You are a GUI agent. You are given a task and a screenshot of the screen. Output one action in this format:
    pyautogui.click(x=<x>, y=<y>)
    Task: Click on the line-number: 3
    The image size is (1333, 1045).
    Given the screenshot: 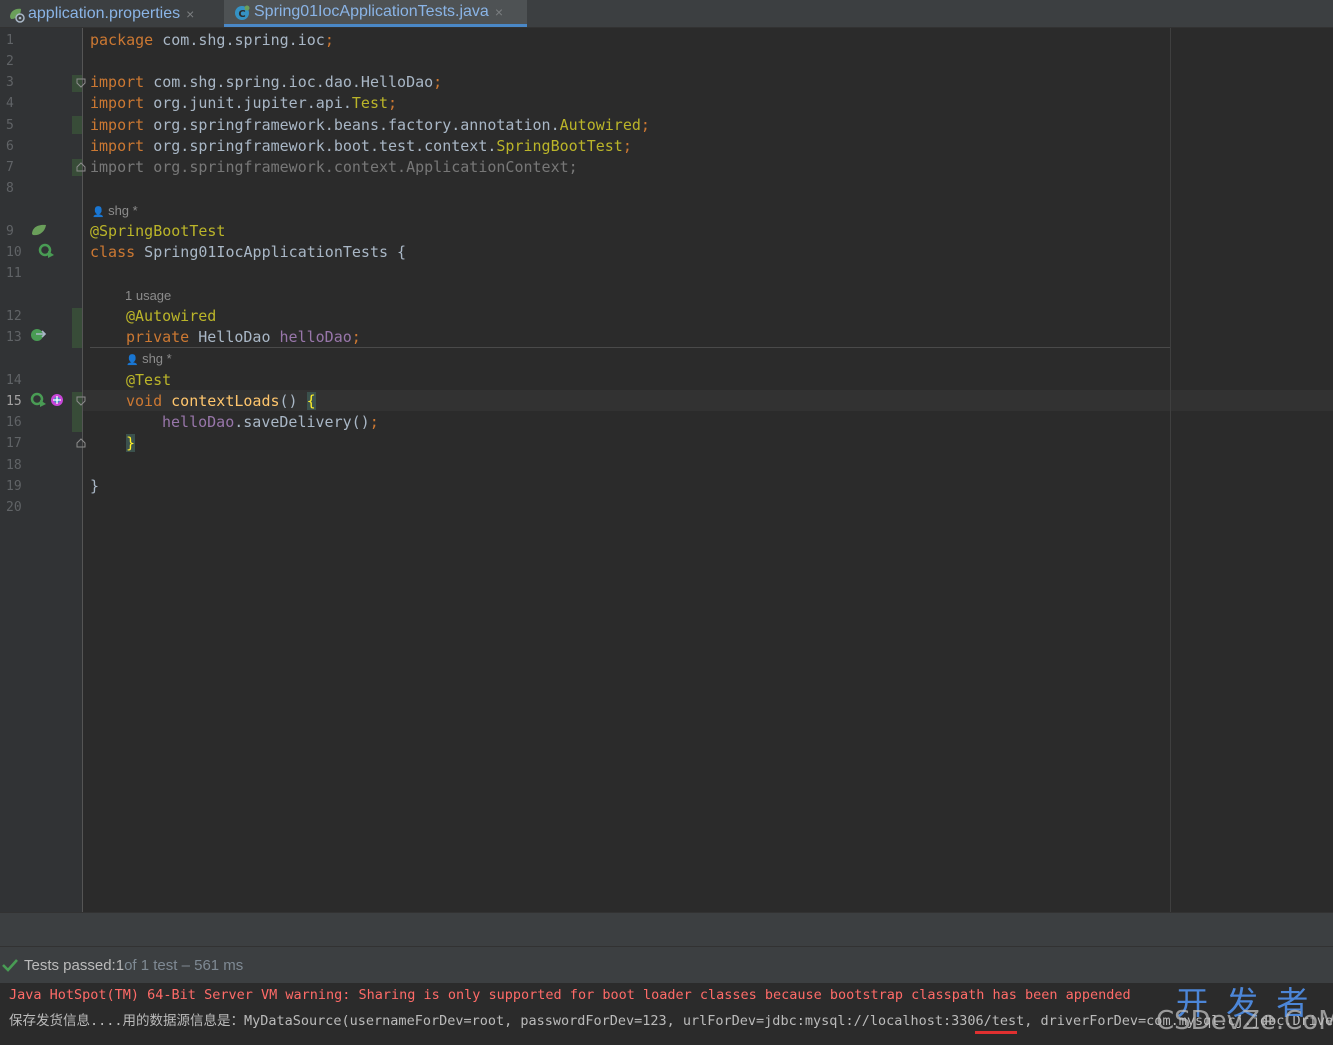 What is the action you would take?
    pyautogui.click(x=10, y=82)
    